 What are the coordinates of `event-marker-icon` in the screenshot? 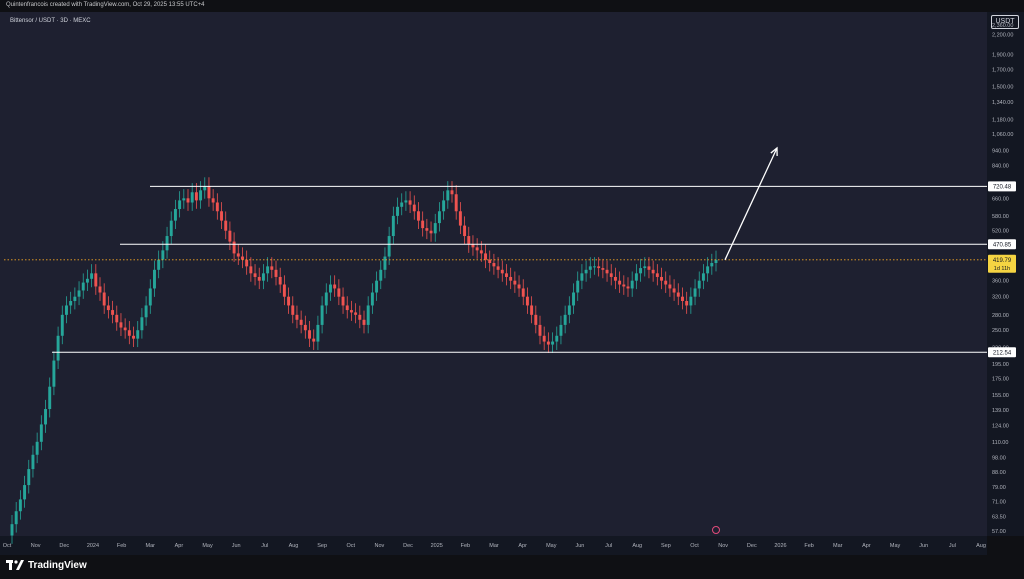 It's located at (716, 530).